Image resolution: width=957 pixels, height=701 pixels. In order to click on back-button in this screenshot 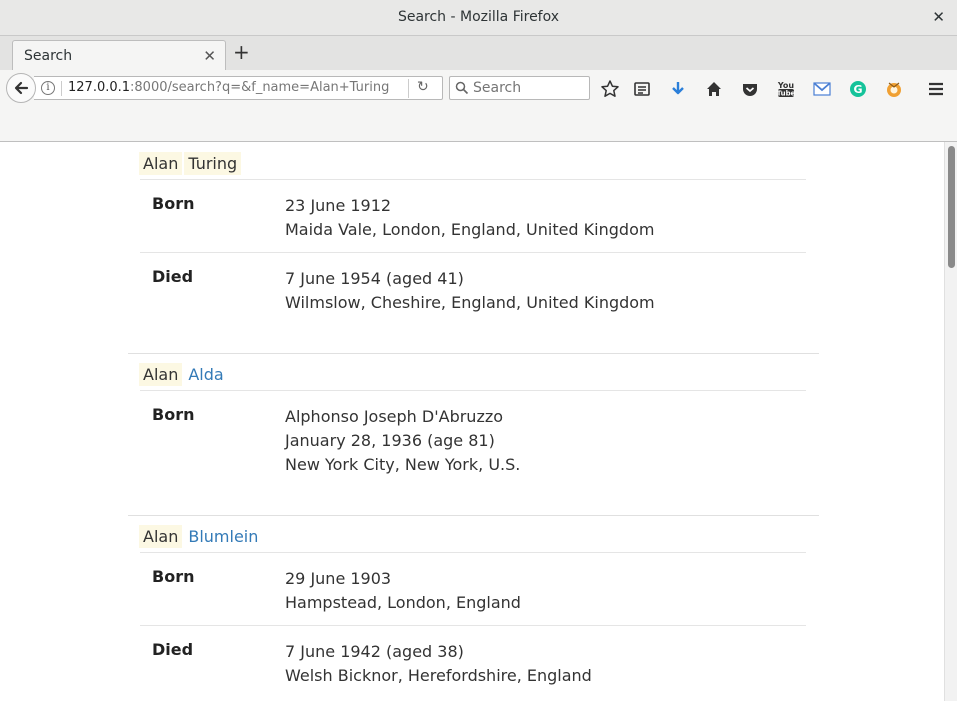, I will do `click(21, 88)`.